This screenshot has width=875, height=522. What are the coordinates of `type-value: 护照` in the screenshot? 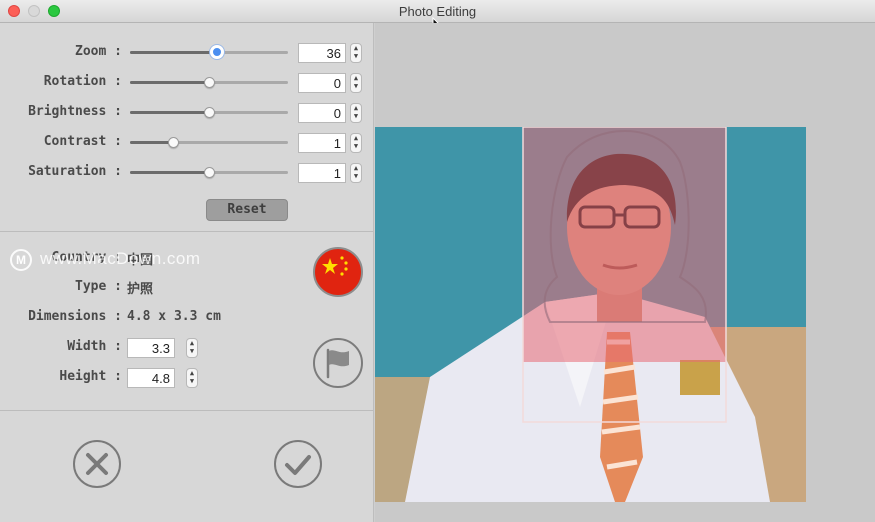 It's located at (140, 289).